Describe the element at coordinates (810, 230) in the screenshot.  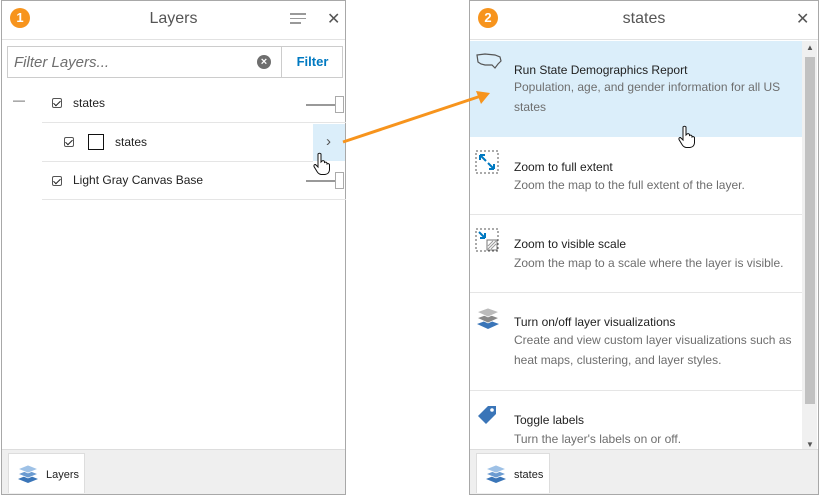
I see `scrollbar-thumb` at that location.